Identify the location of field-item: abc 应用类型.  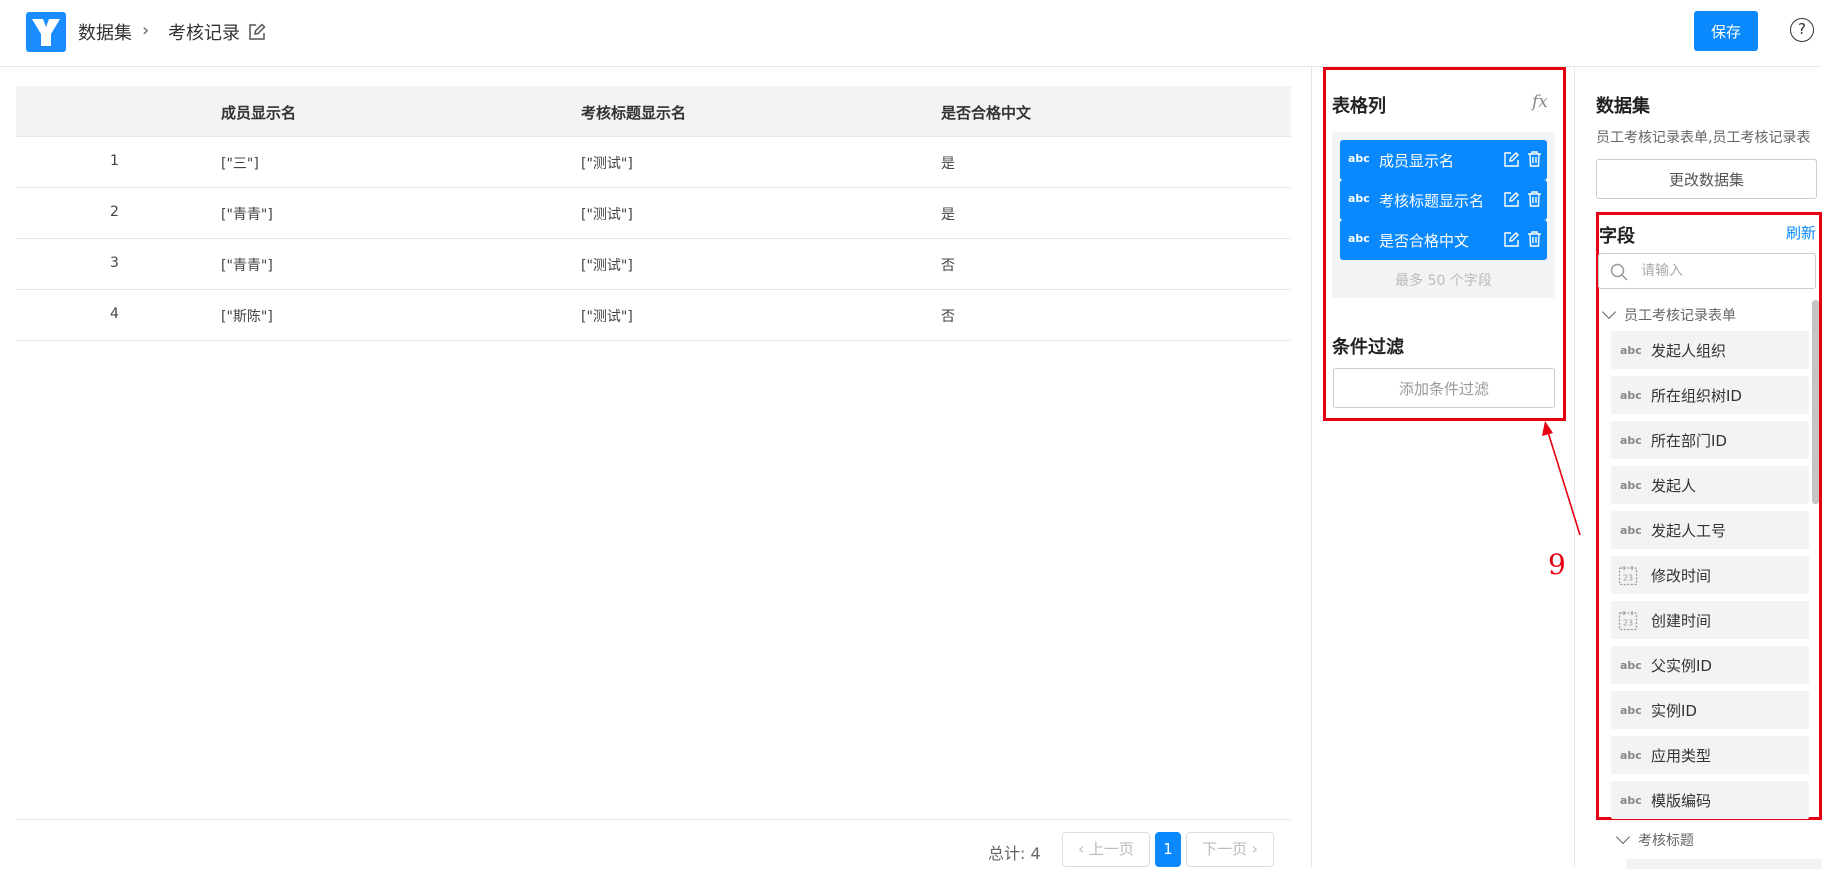
(1710, 755).